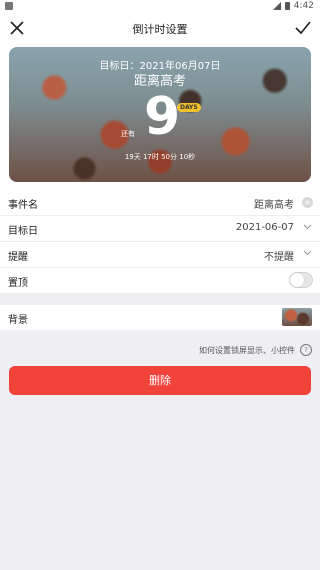 The width and height of the screenshot is (320, 570). What do you see at coordinates (297, 280) in the screenshot?
I see `toggle-knob` at bounding box center [297, 280].